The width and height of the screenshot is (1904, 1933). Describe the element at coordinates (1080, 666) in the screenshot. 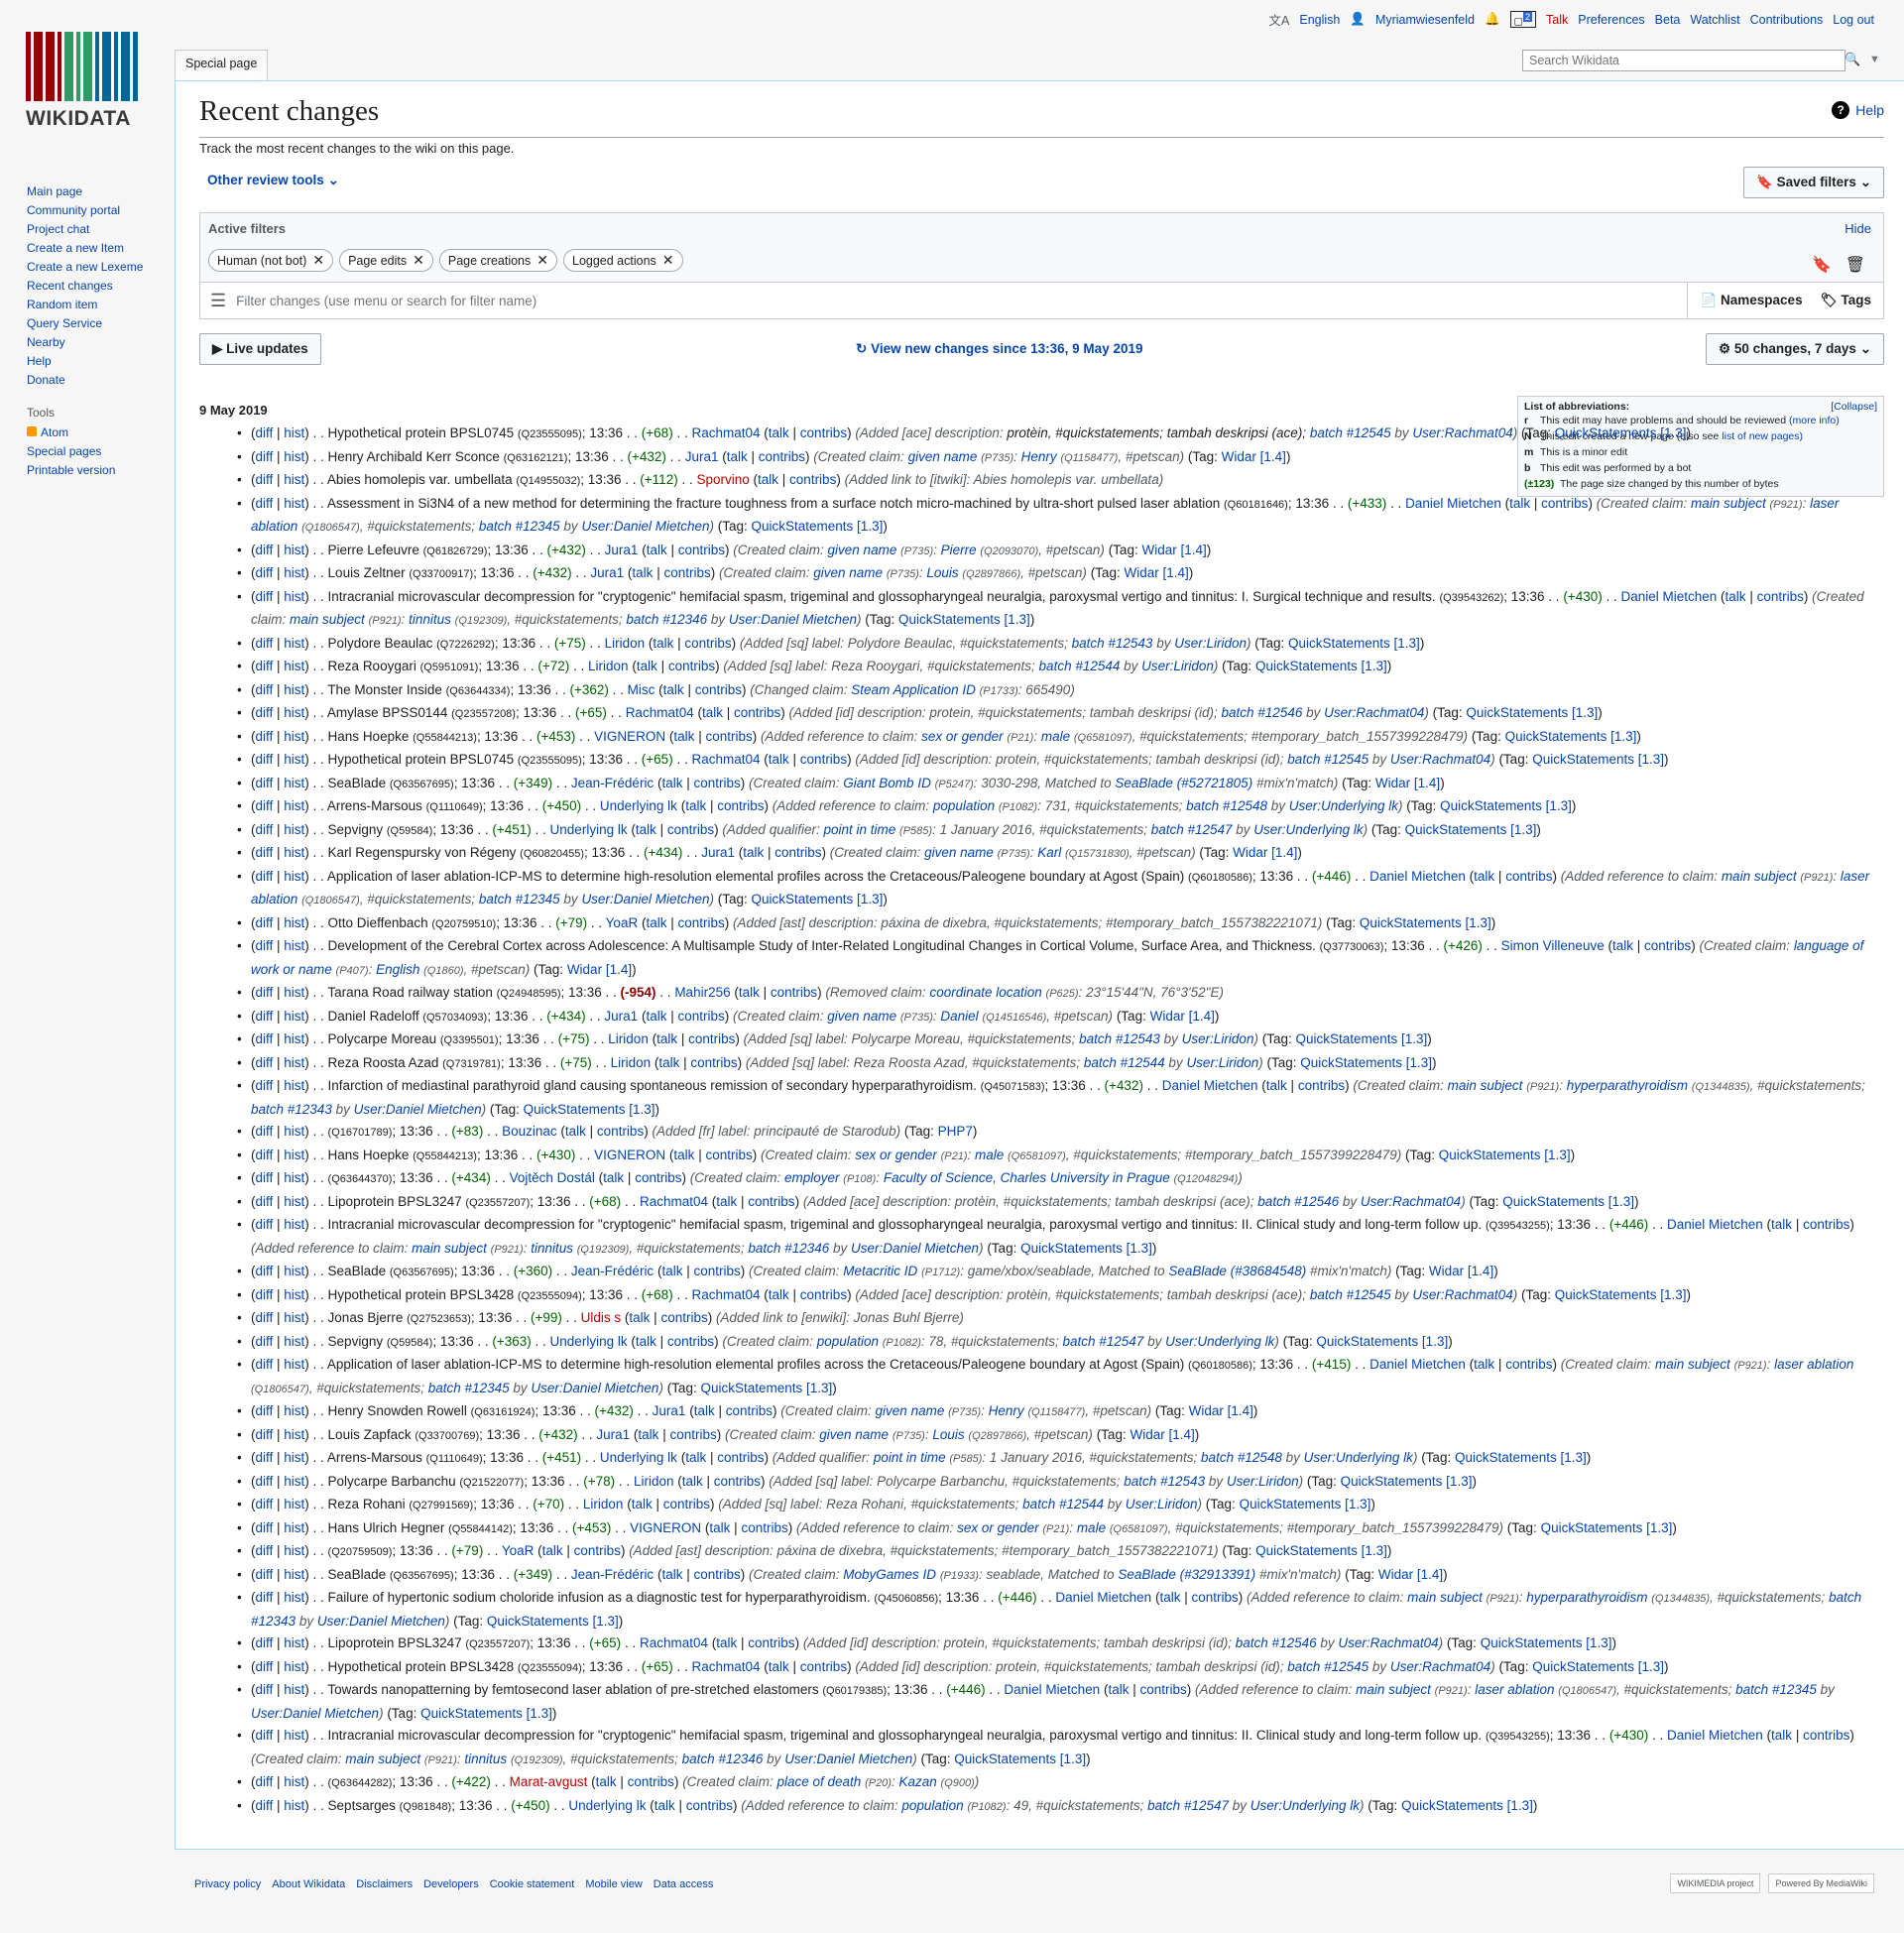

I see `change-link: batch #12544` at that location.